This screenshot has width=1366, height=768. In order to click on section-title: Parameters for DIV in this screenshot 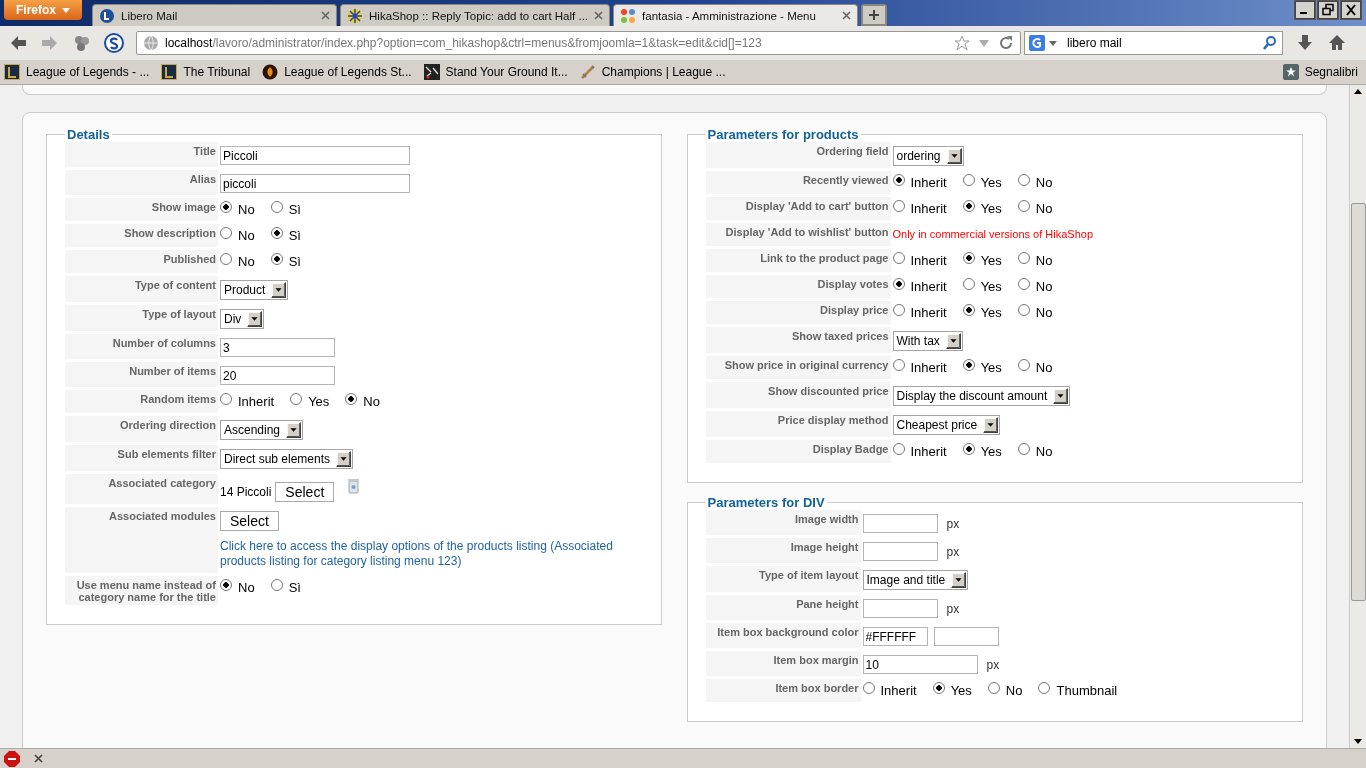, I will do `click(766, 502)`.